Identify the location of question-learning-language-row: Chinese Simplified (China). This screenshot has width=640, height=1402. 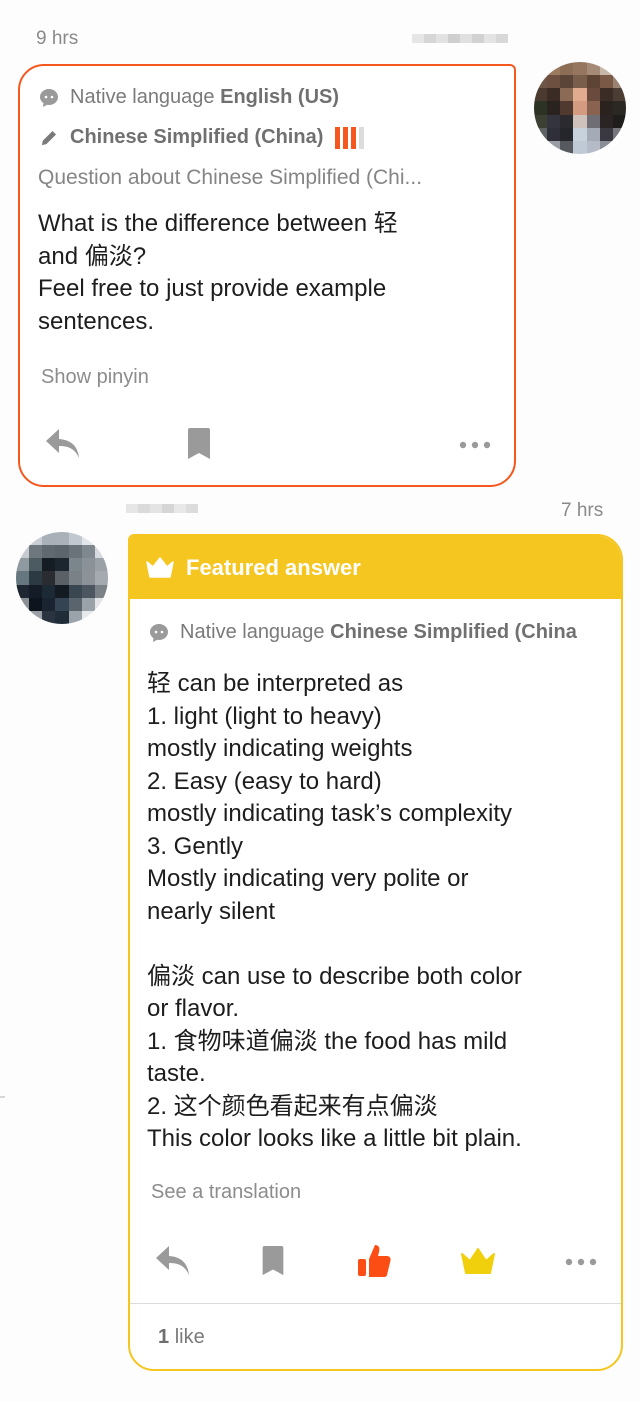
(201, 137).